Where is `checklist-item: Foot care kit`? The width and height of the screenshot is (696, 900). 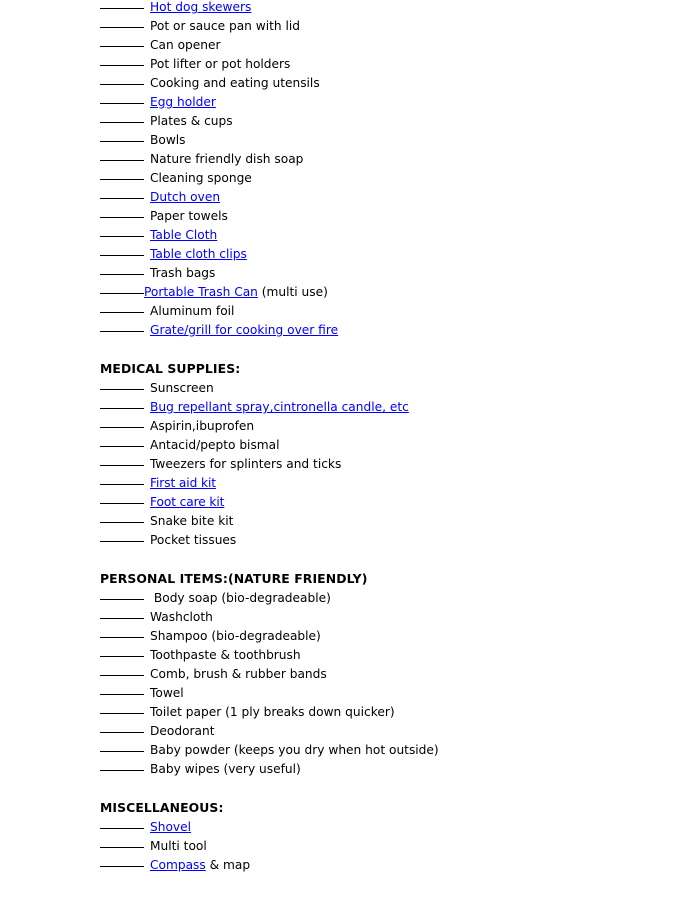
checklist-item: Foot care kit is located at coordinates (398, 502).